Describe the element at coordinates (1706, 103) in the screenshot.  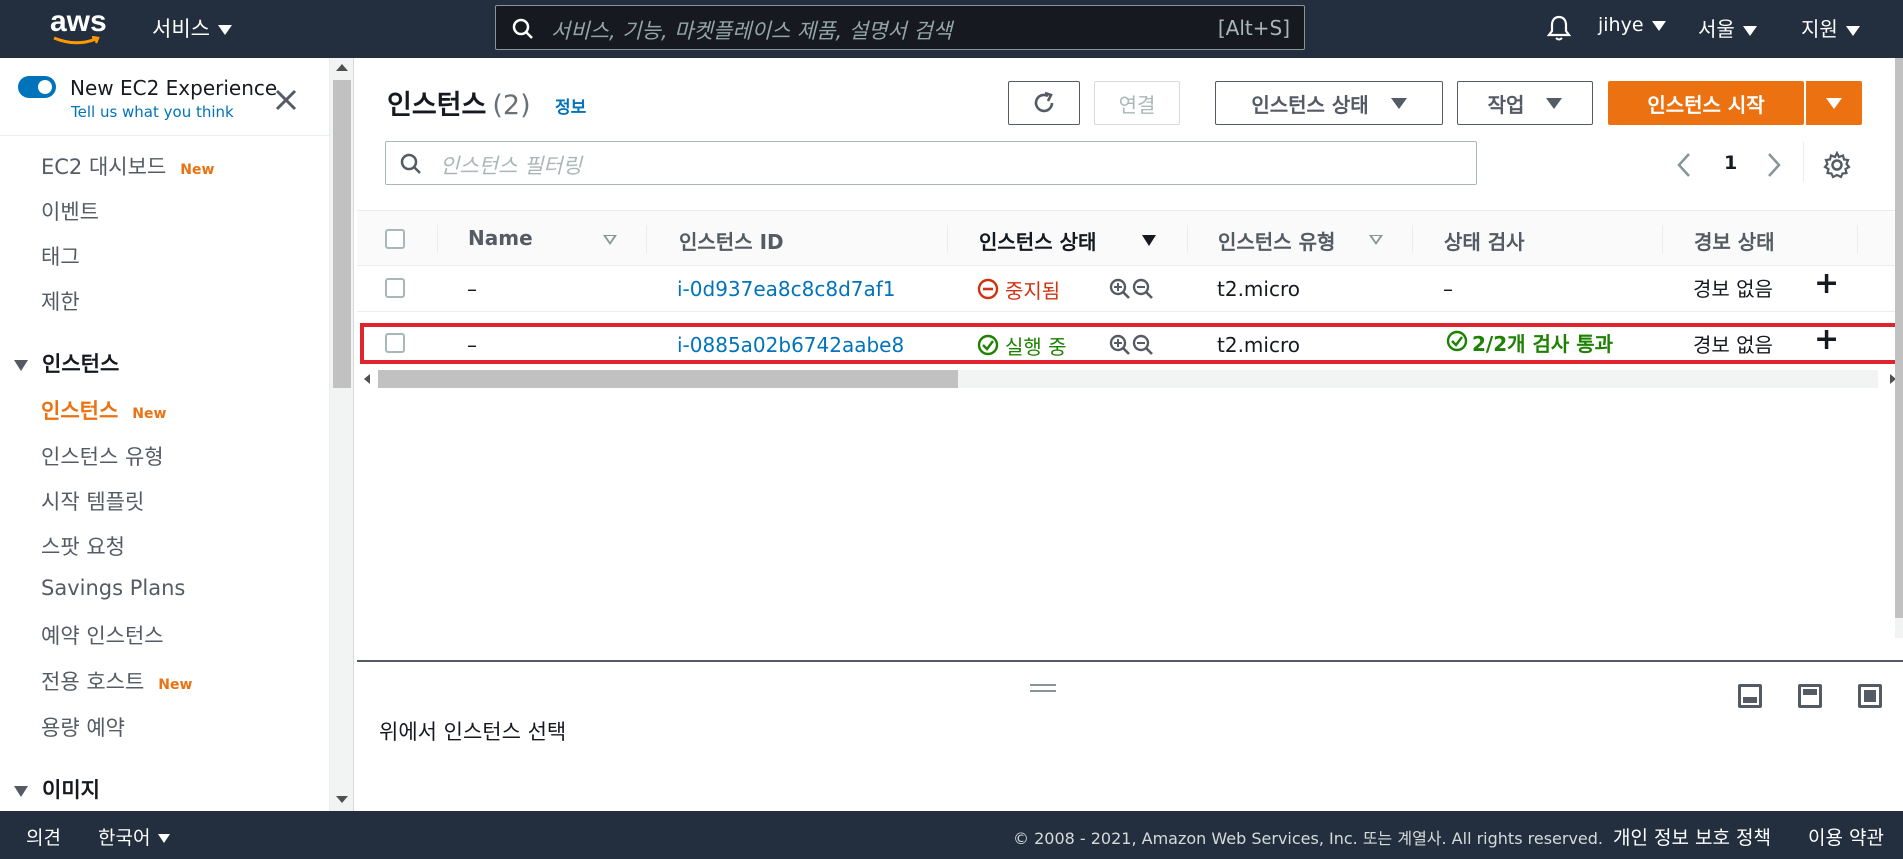
I see `launch-instance-button: 인스턴스 시작` at that location.